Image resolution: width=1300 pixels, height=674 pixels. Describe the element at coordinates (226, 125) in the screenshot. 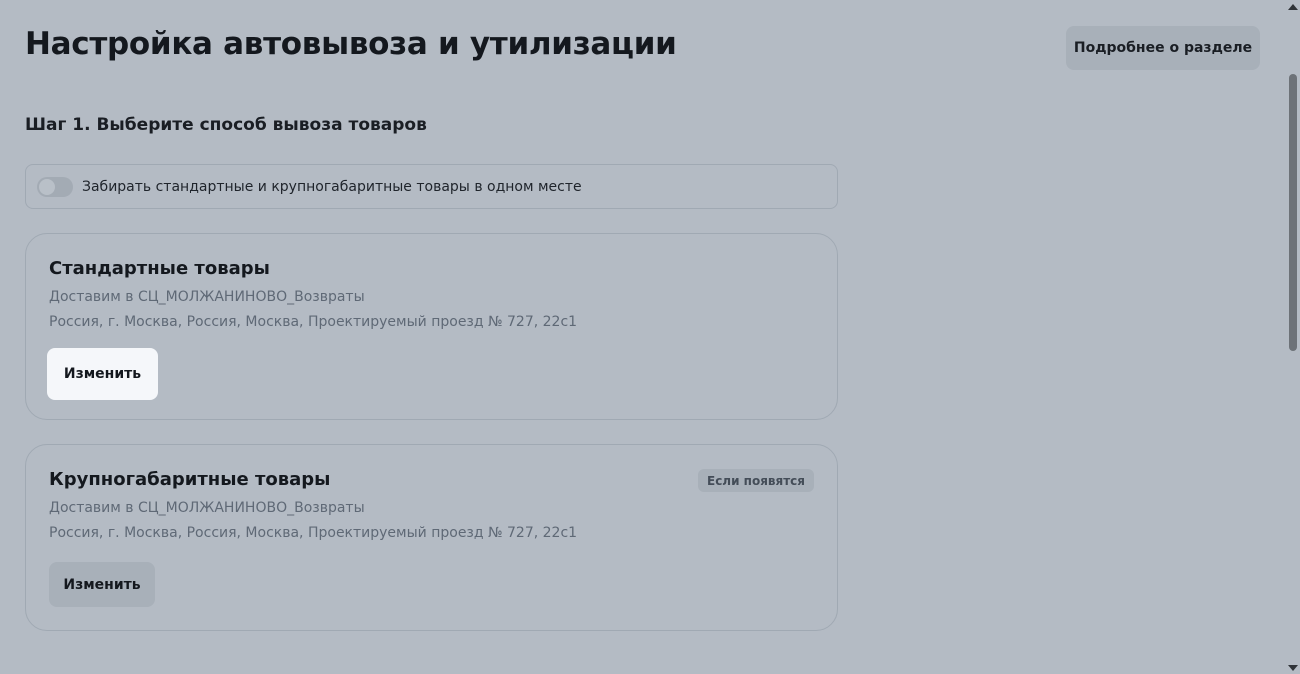

I see `step-title: Шаг 1. Выберите способ вывоза товаров` at that location.